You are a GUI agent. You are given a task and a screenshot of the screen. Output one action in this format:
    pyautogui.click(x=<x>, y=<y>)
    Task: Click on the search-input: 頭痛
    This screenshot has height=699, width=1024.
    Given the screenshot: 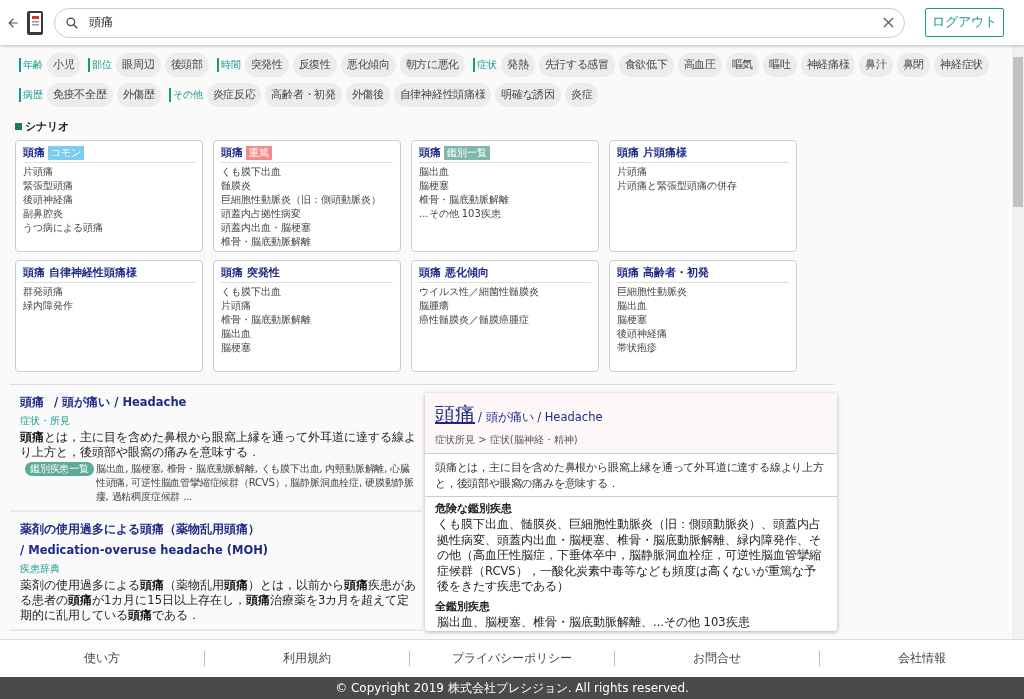 What is the action you would take?
    pyautogui.click(x=481, y=22)
    